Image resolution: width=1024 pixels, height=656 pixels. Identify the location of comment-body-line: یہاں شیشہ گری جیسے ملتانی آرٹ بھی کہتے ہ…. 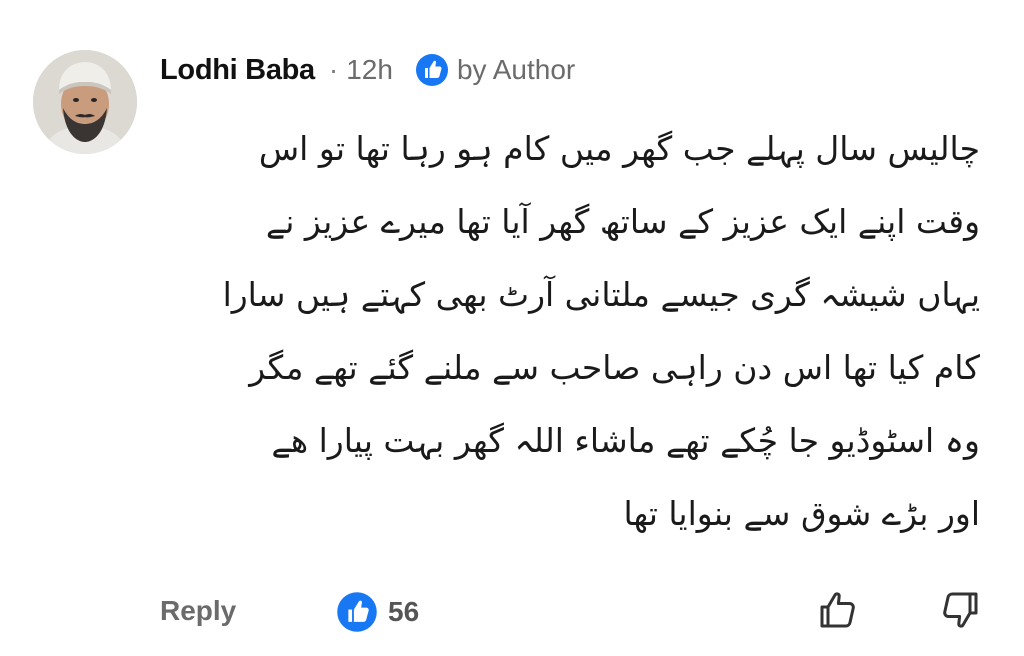
(601, 294).